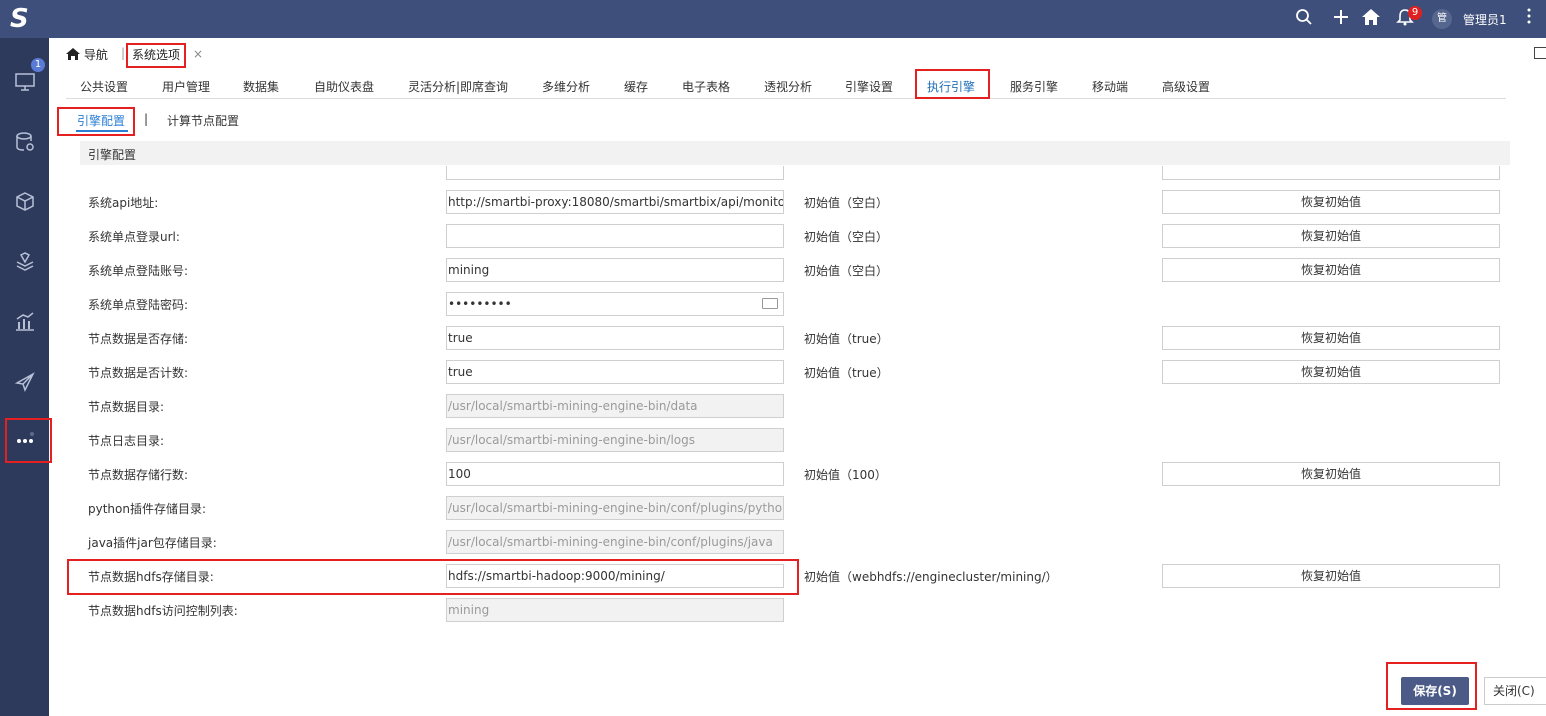 Image resolution: width=1546 pixels, height=716 pixels. I want to click on more-icon, so click(24, 441).